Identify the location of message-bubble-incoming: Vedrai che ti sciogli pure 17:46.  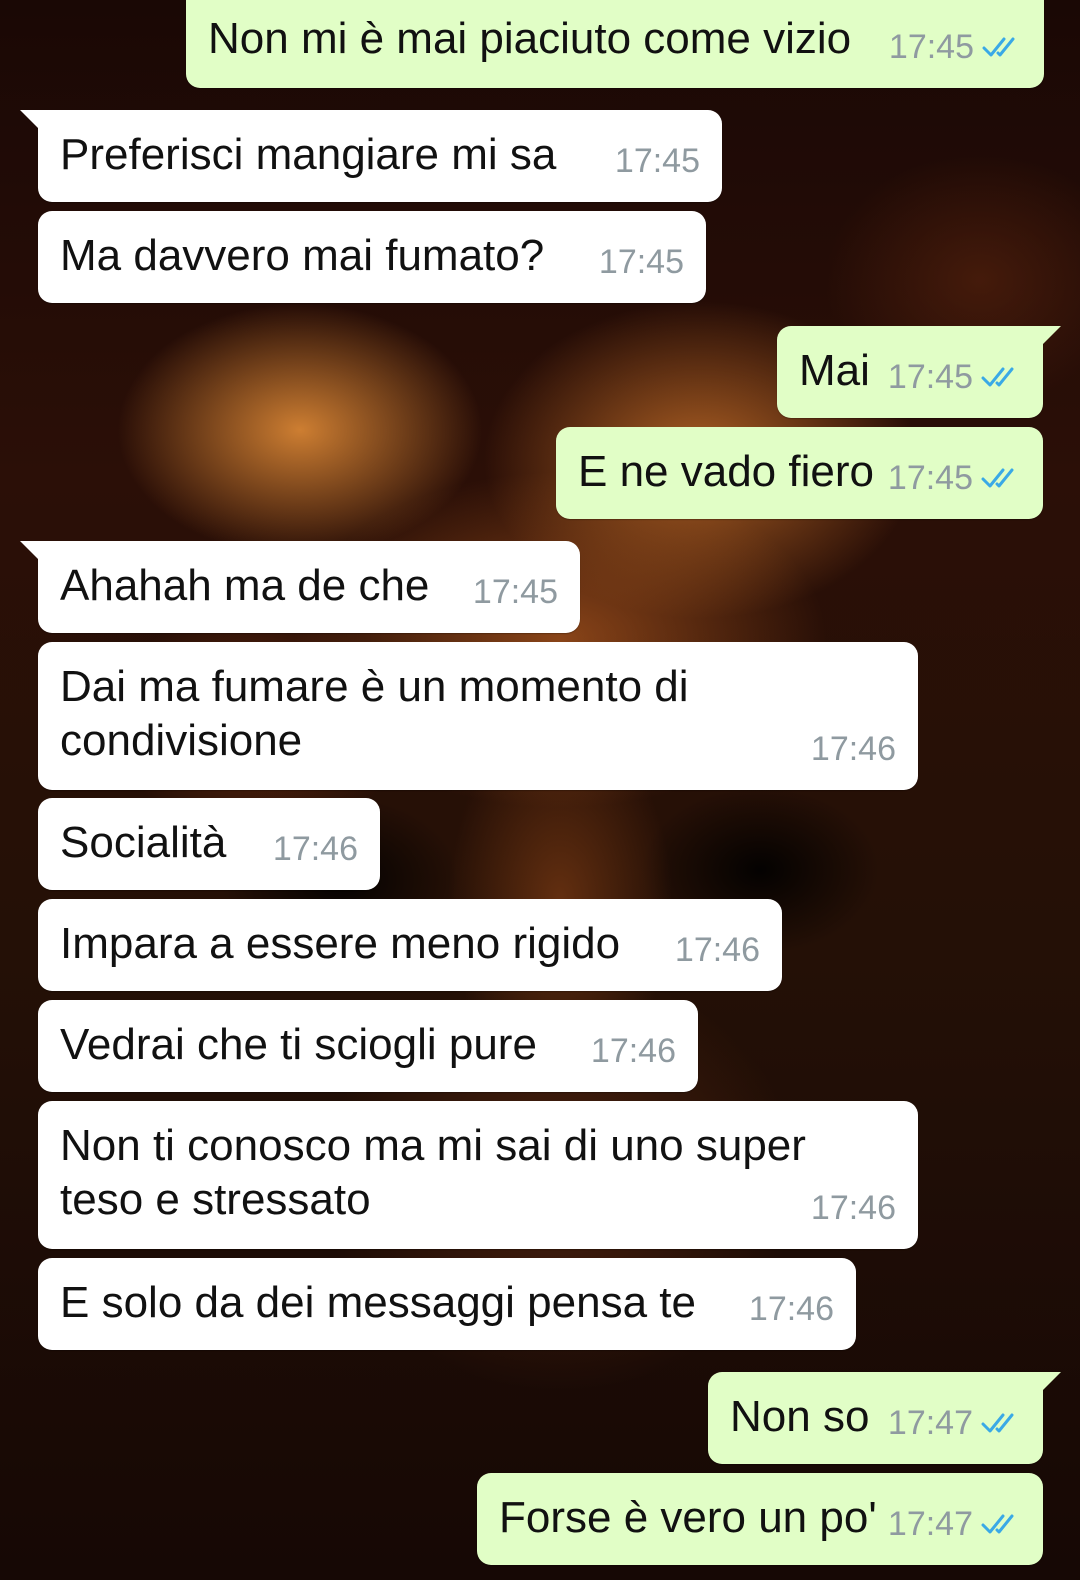
(368, 1046).